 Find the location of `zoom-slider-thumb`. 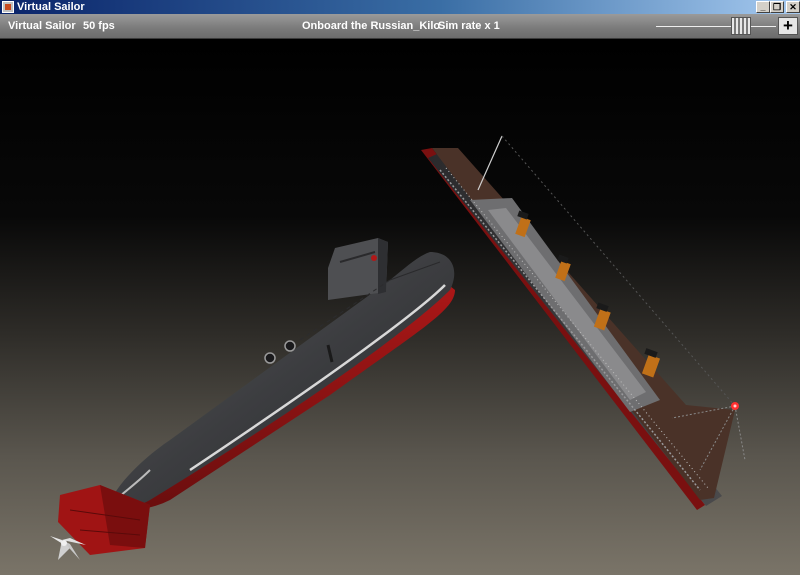

zoom-slider-thumb is located at coordinates (741, 26).